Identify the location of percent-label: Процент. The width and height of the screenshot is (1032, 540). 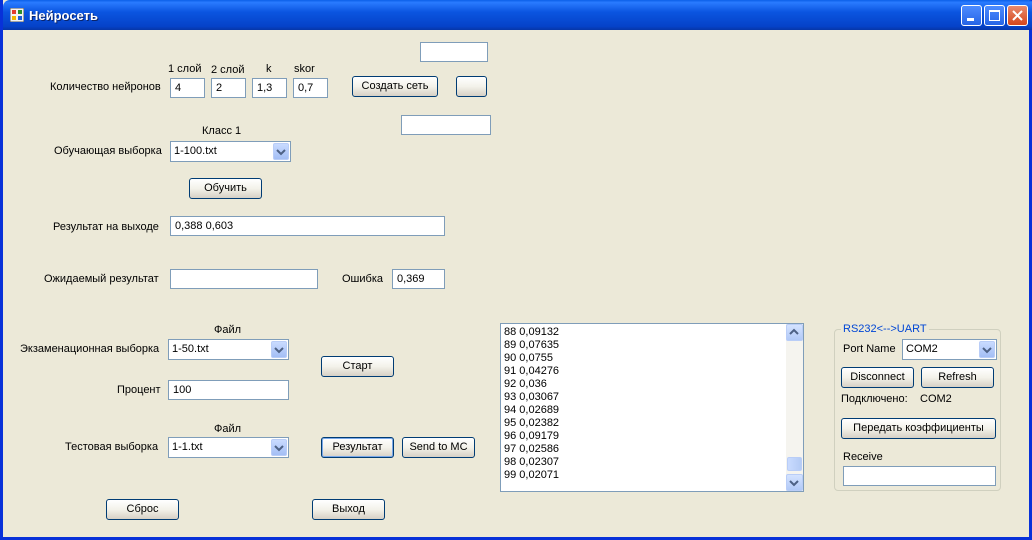
(139, 390).